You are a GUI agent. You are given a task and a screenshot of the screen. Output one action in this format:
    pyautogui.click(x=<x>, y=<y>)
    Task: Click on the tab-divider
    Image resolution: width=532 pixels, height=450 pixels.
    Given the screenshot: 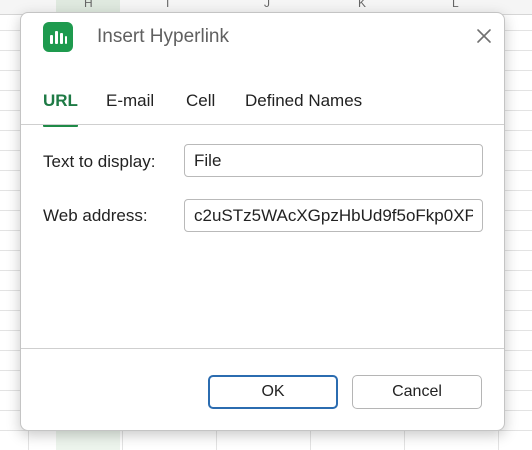 What is the action you would take?
    pyautogui.click(x=262, y=124)
    